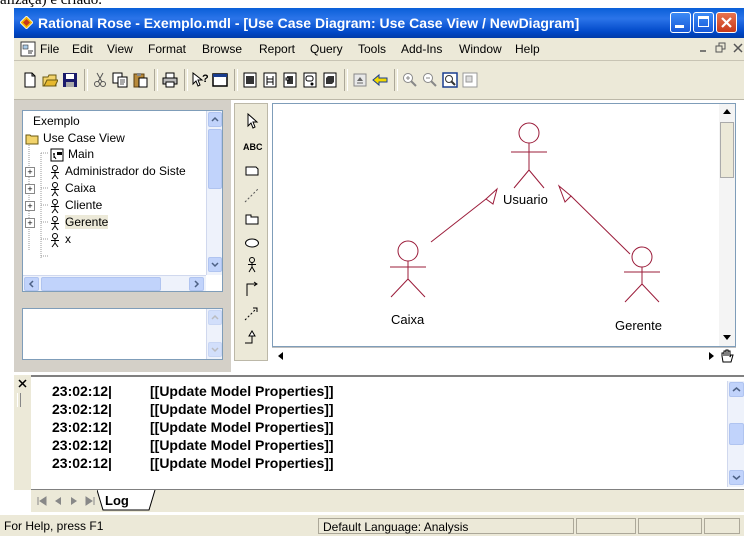 The height and width of the screenshot is (536, 744). What do you see at coordinates (252, 195) in the screenshot?
I see `anchor-note-icon` at bounding box center [252, 195].